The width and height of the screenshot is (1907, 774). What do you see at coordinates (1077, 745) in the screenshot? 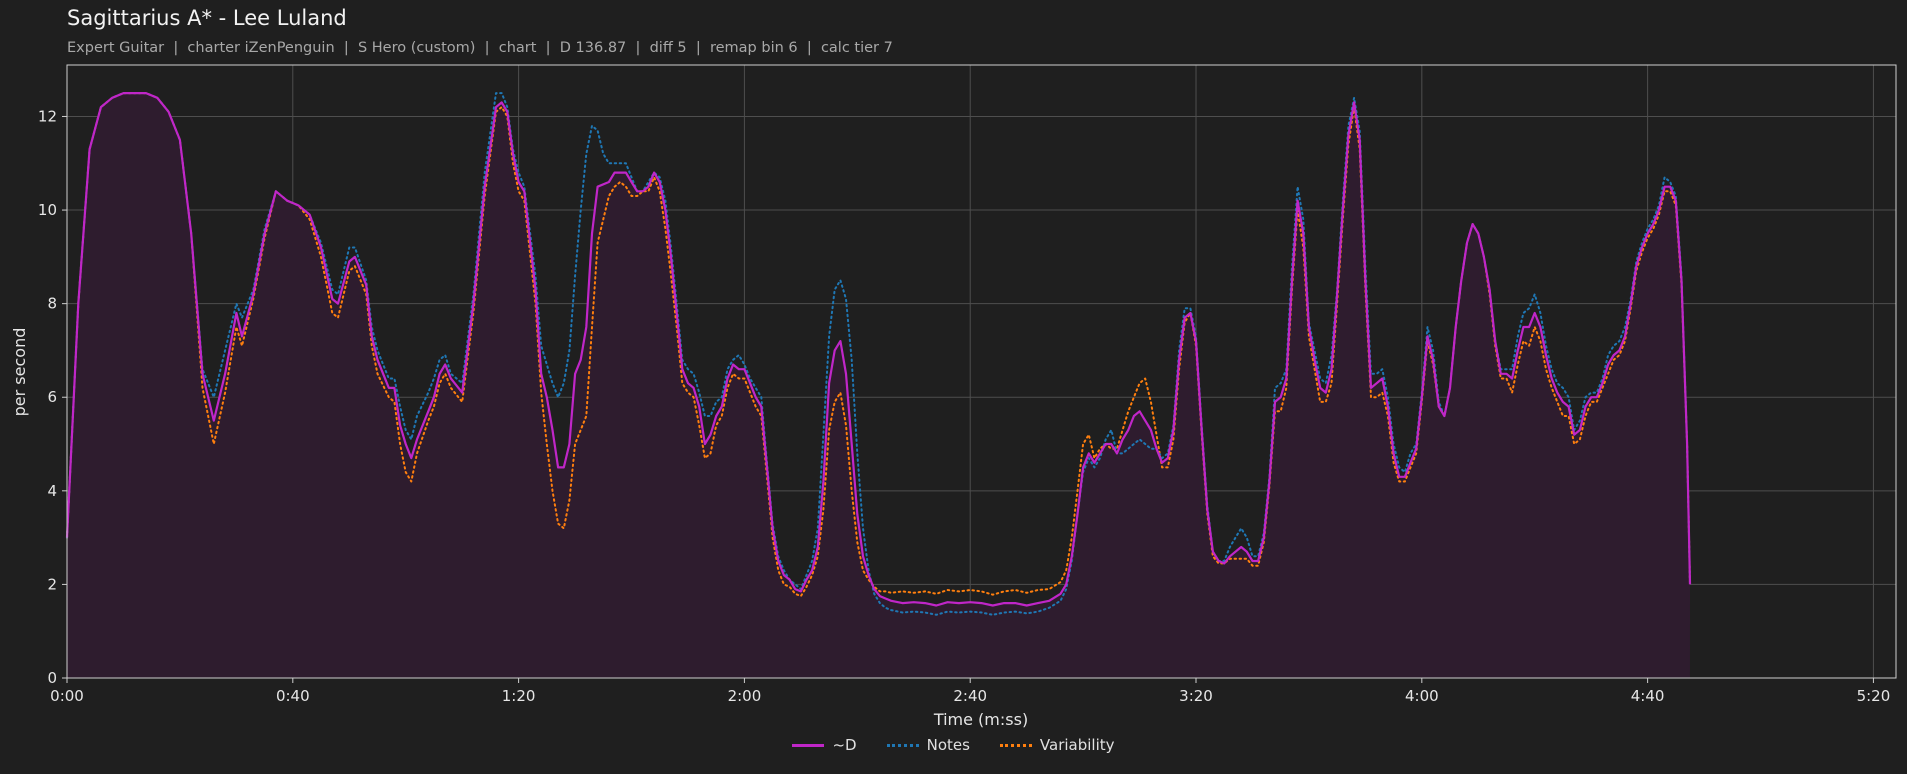
I see `legend-label-variability: Variability` at bounding box center [1077, 745].